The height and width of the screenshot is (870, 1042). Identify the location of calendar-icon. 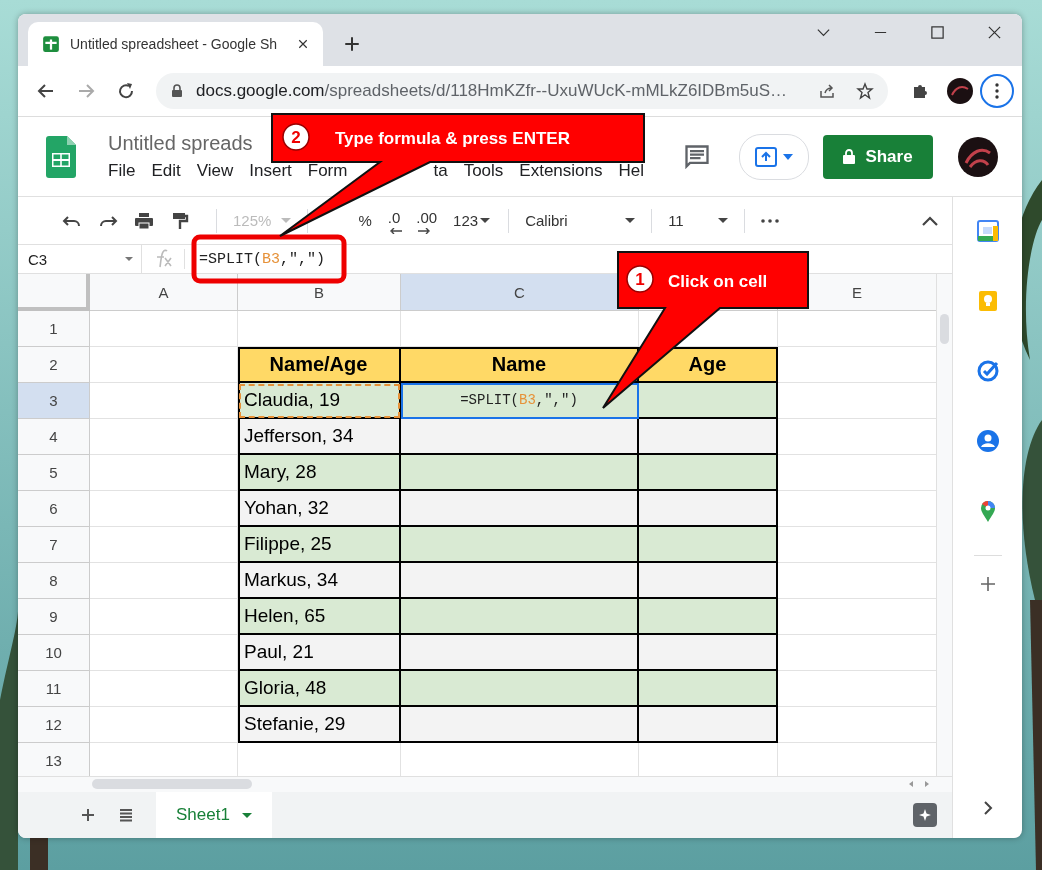
(987, 231).